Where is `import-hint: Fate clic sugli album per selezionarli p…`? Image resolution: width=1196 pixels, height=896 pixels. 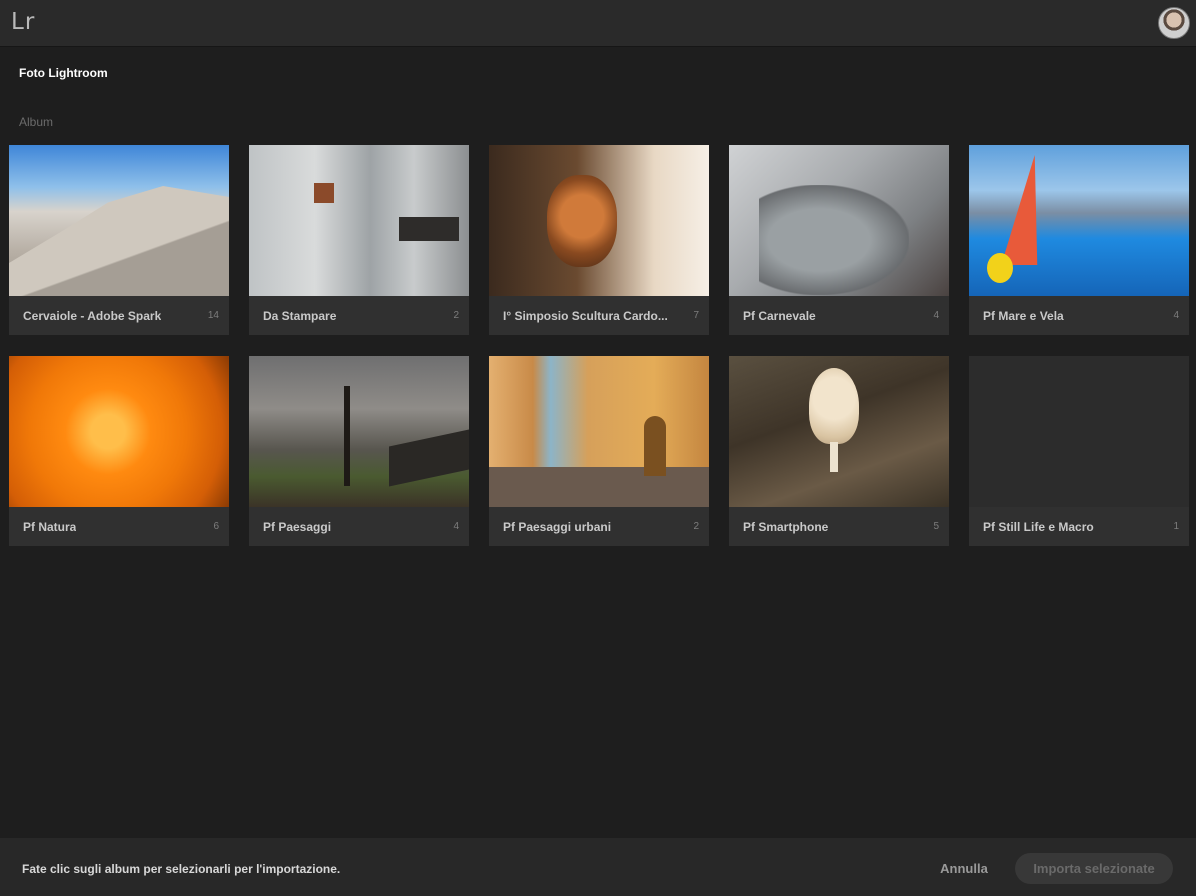
import-hint: Fate clic sugli album per selezionarli p… is located at coordinates (181, 869).